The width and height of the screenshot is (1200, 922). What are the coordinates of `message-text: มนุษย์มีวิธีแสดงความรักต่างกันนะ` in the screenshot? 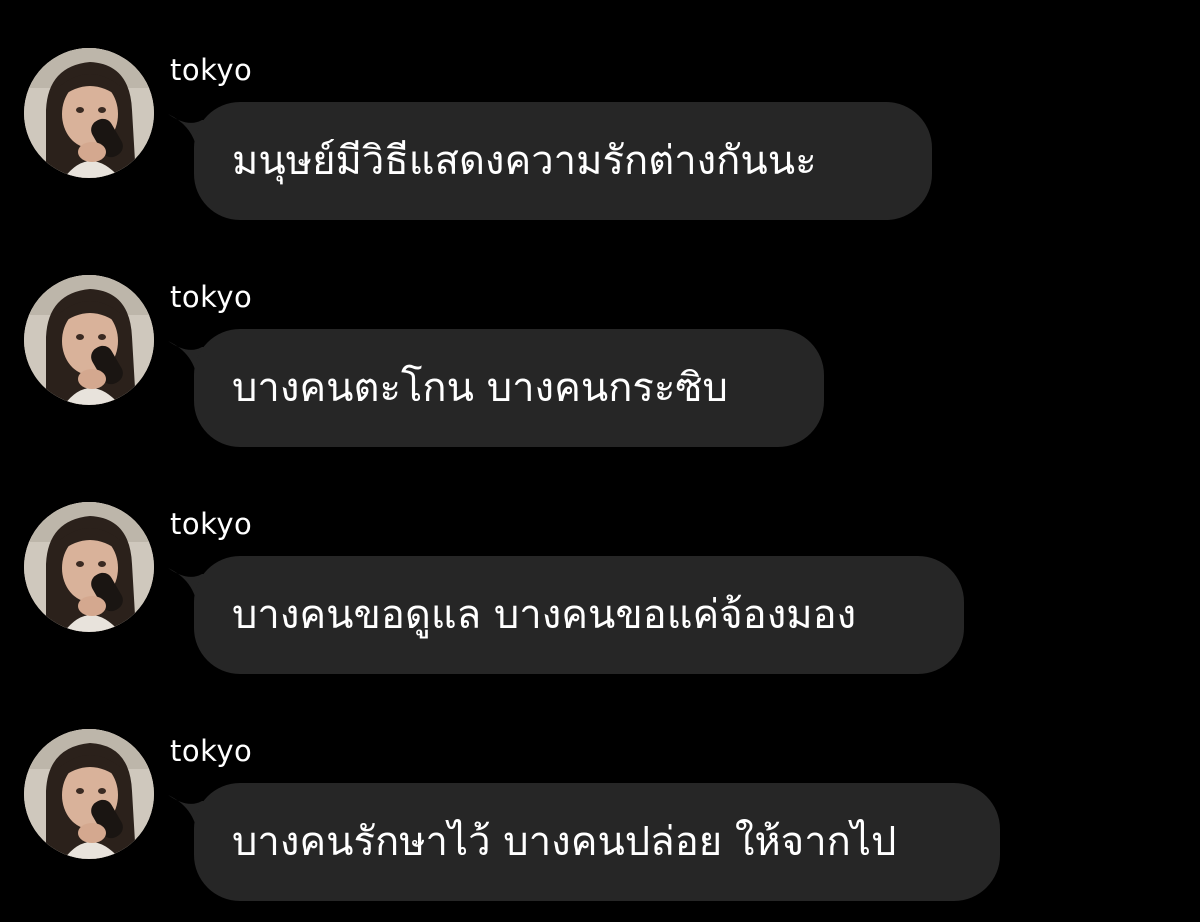 It's located at (524, 161).